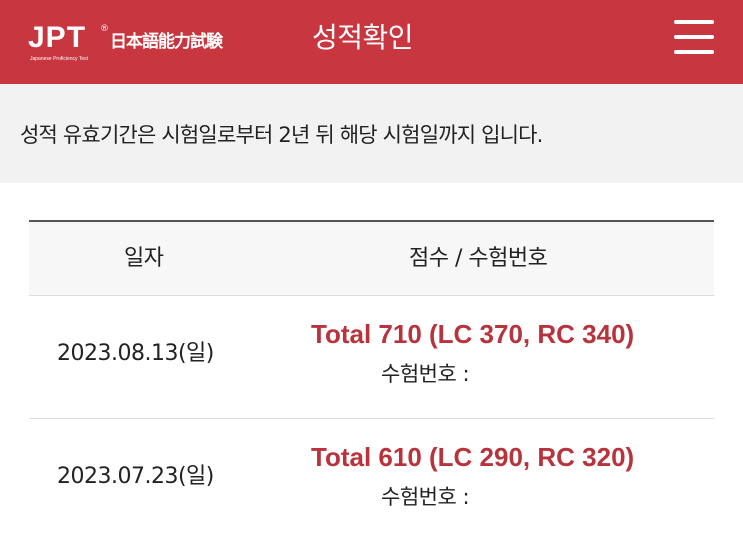 The image size is (743, 537). What do you see at coordinates (478, 258) in the screenshot?
I see `column-header-score: 점수 / 수험번호` at bounding box center [478, 258].